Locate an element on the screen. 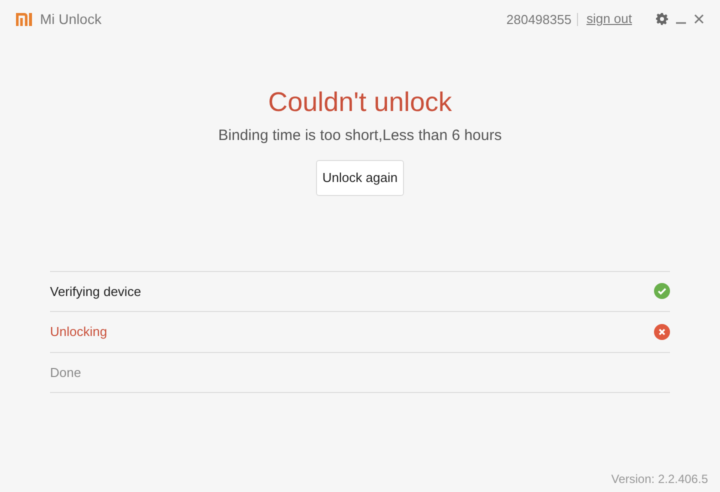  account-id: 280498355 is located at coordinates (542, 19).